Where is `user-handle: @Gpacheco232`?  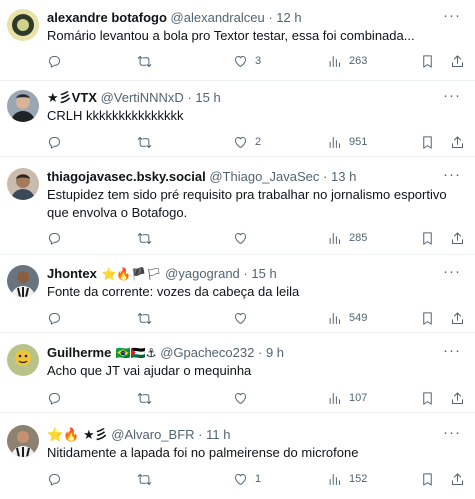 user-handle: @Gpacheco232 is located at coordinates (207, 352).